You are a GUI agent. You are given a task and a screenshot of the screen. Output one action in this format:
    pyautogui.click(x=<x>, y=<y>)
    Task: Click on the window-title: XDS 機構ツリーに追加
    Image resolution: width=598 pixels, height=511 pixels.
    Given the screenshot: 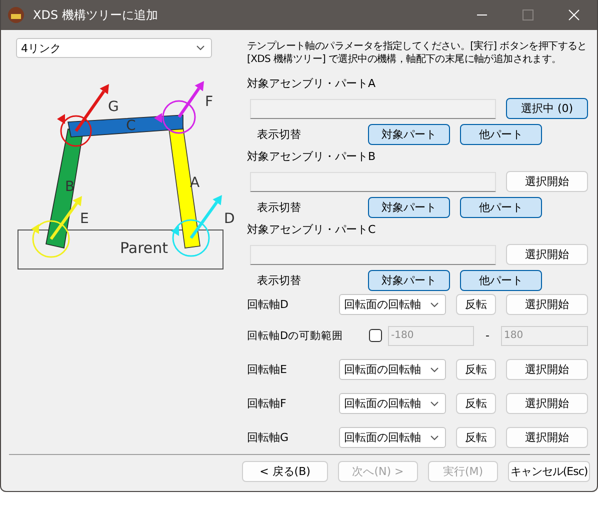 What is the action you would take?
    pyautogui.click(x=96, y=15)
    